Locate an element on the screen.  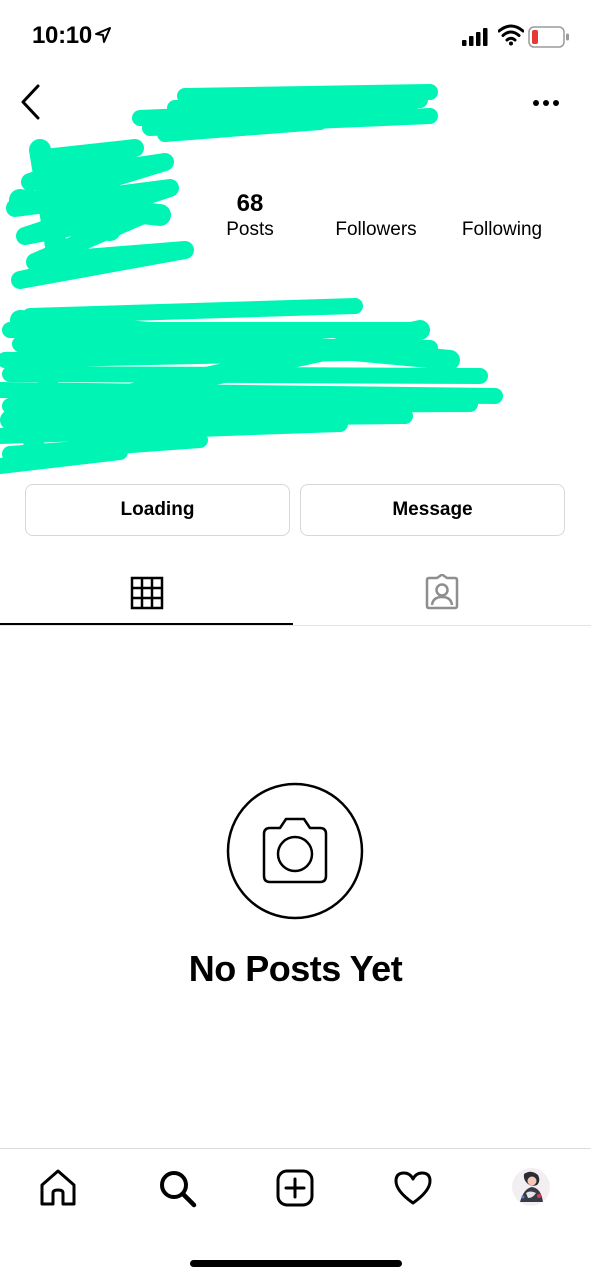
avatar-image is located at coordinates (531, 1187).